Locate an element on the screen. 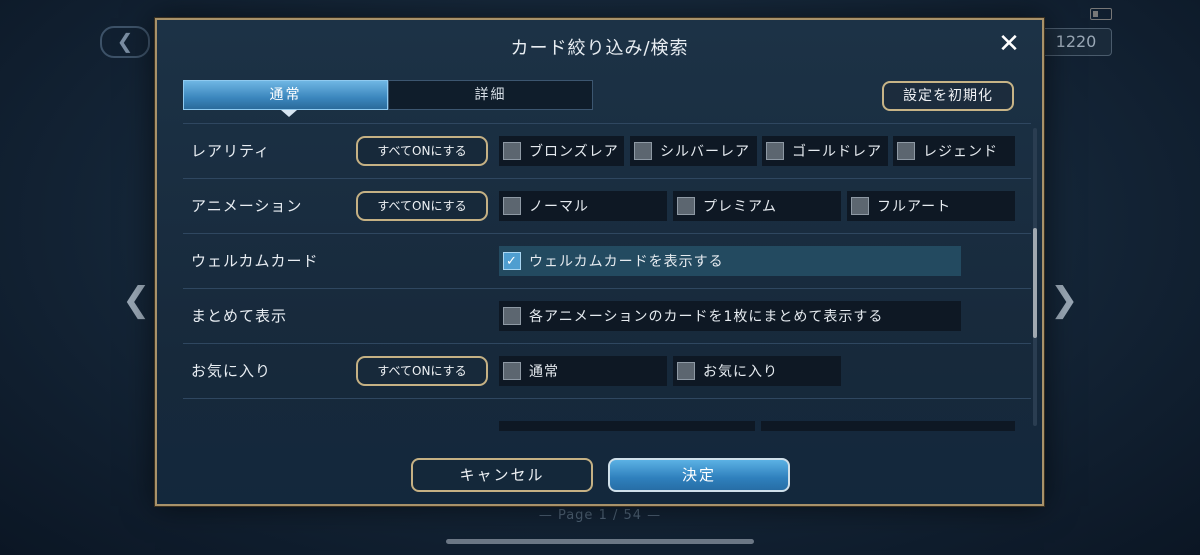 The image size is (1200, 555). option-bronze-rare: ブロンズレア is located at coordinates (561, 151).